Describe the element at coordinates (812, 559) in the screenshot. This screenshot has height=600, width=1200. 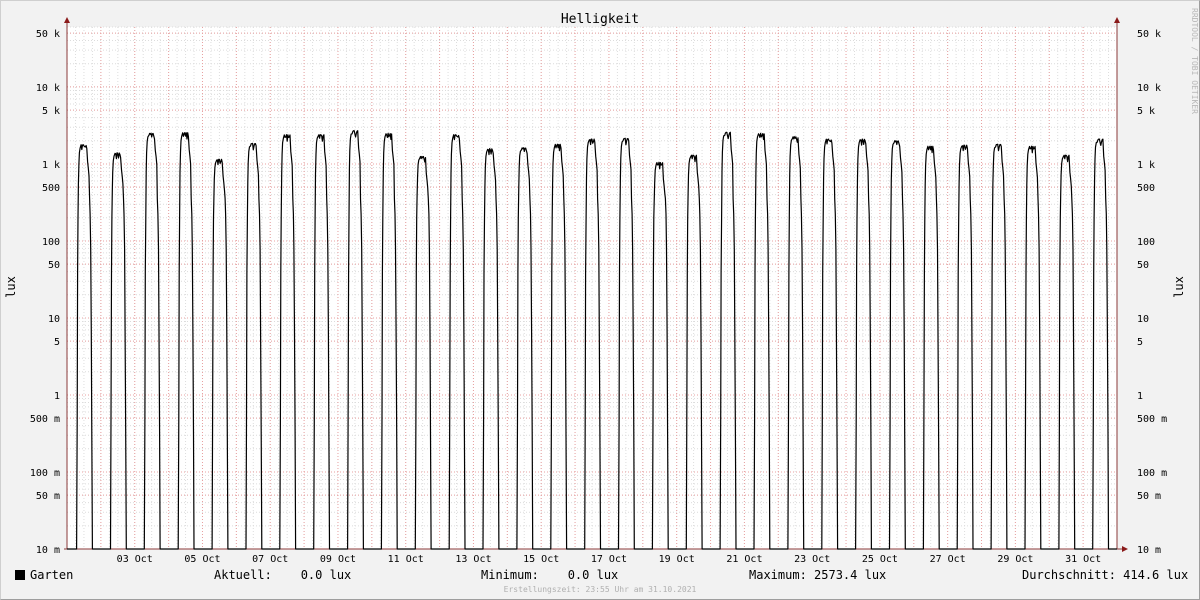
I see `x-tick-label: 23 Oct` at that location.